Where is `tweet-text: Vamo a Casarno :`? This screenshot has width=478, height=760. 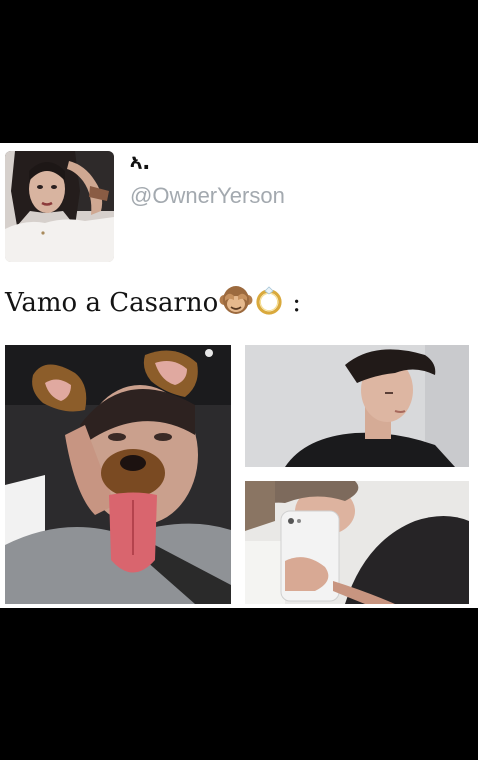
tweet-text: Vamo a Casarno : is located at coordinates (153, 303).